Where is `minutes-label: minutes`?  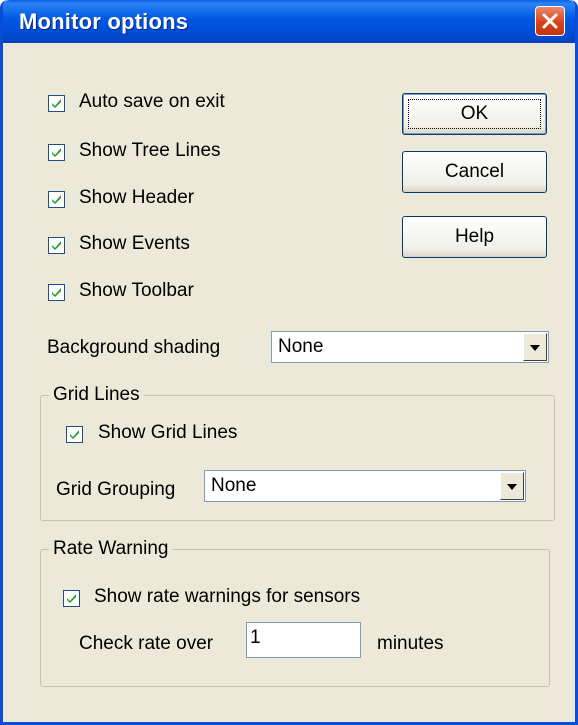
minutes-label: minutes is located at coordinates (410, 643).